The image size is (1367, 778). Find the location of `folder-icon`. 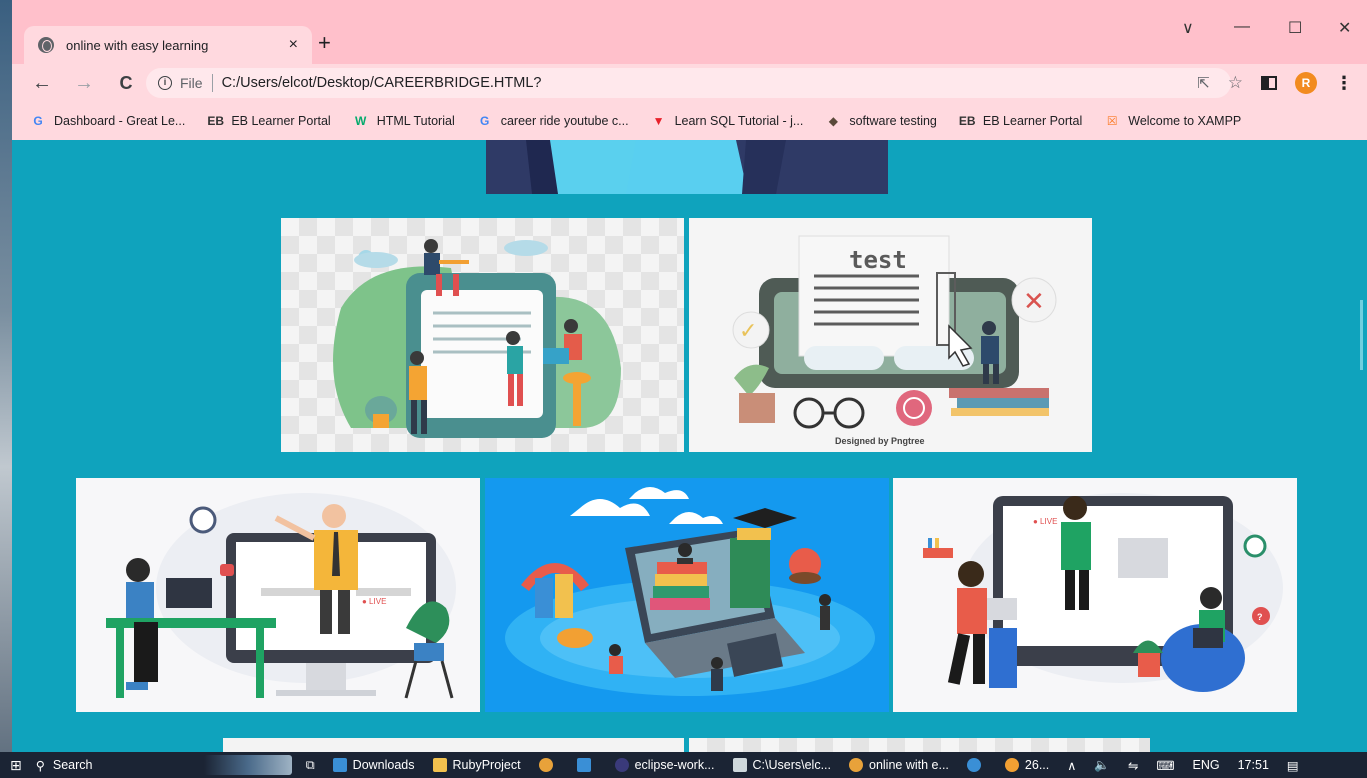

folder-icon is located at coordinates (439, 765).